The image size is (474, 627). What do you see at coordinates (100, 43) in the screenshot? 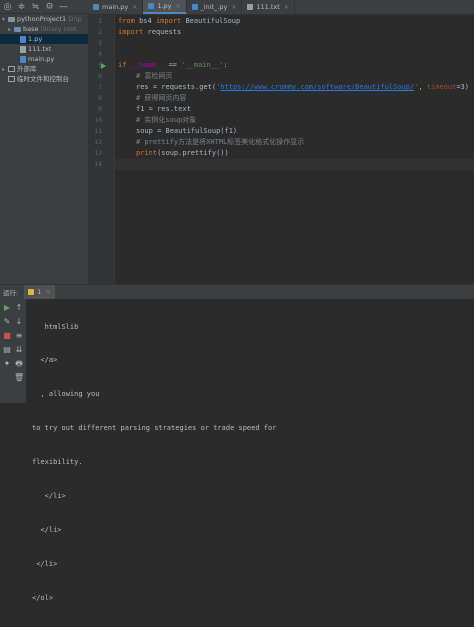
I see `line-number: 3` at bounding box center [100, 43].